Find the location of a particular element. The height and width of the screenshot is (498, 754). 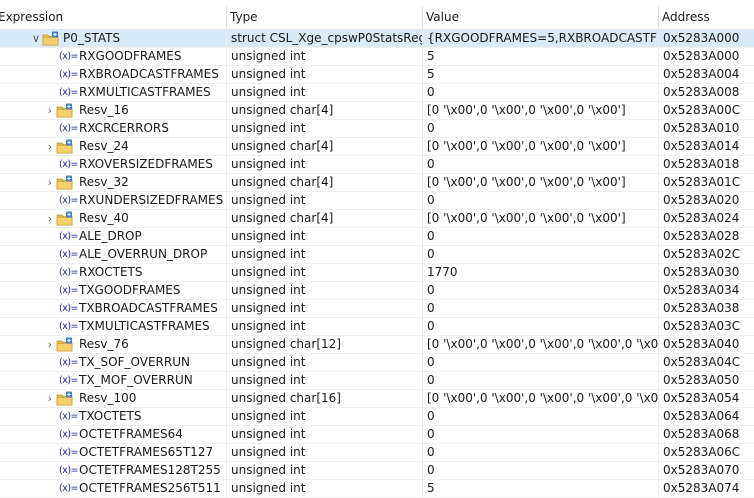

address-cell: 0x5283A014 is located at coordinates (701, 146).